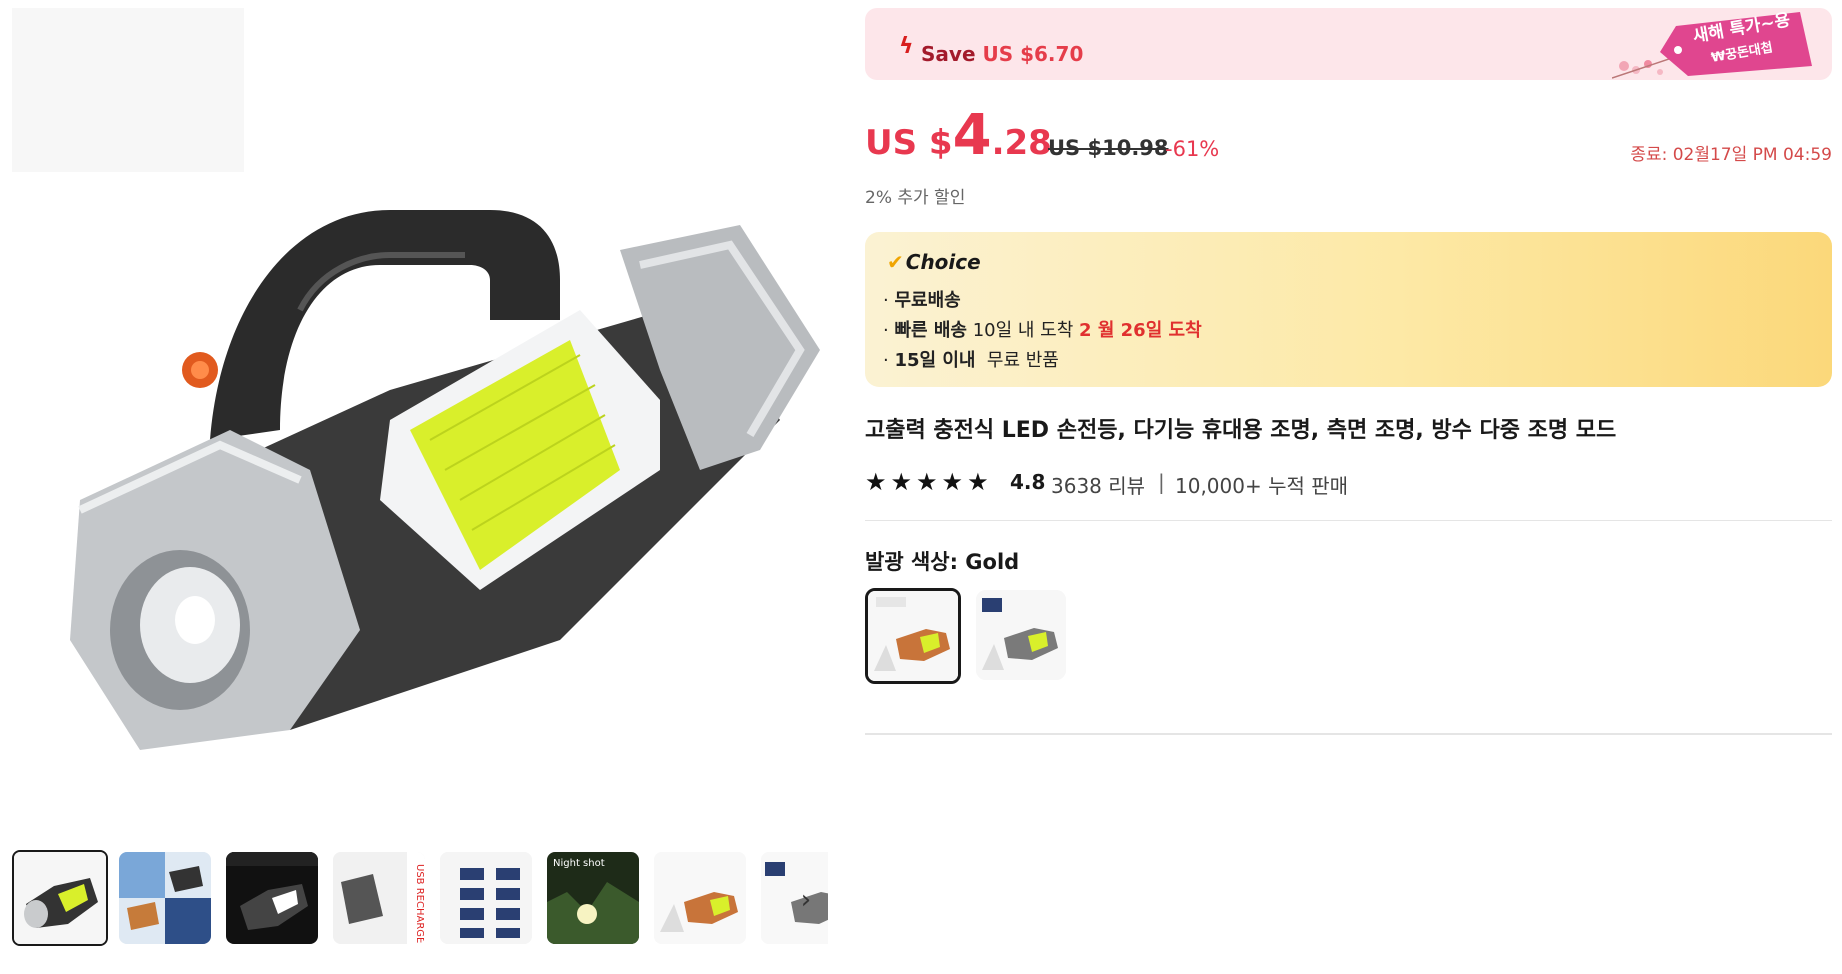  What do you see at coordinates (929, 482) in the screenshot?
I see `star-rating-icon: ★★★★★` at bounding box center [929, 482].